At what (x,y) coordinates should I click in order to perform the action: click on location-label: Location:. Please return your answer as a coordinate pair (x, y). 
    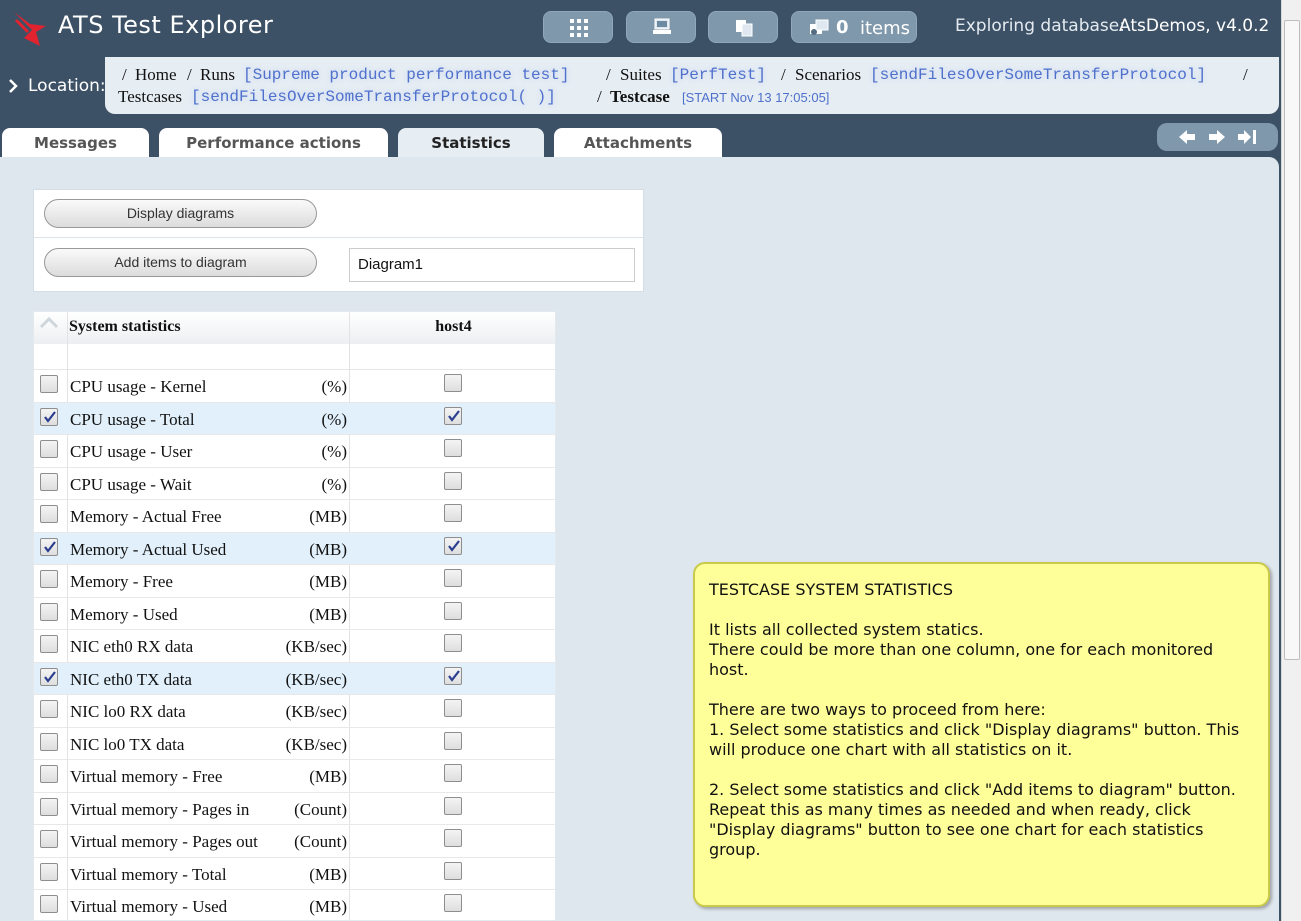
    Looking at the image, I should click on (67, 86).